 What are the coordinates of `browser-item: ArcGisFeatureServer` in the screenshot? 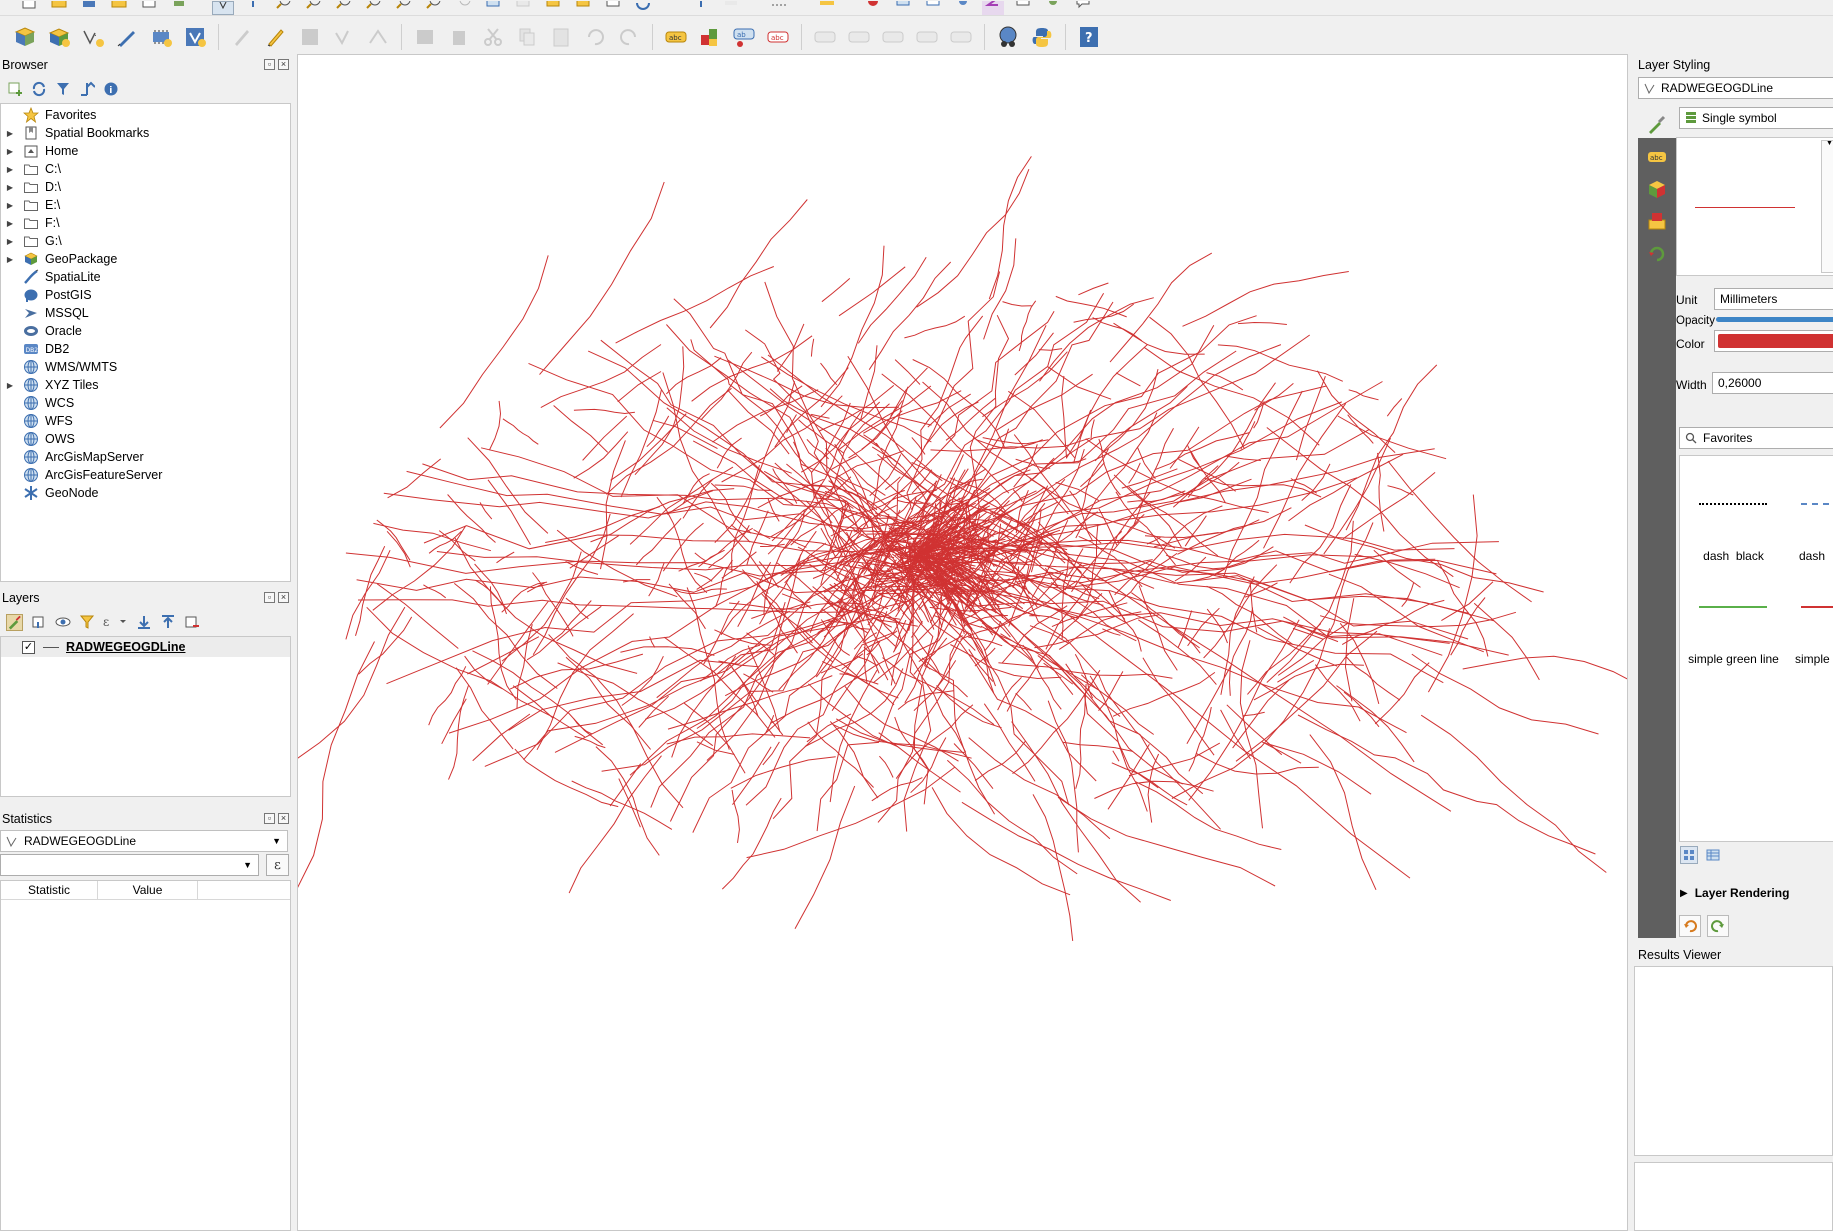 It's located at (145, 475).